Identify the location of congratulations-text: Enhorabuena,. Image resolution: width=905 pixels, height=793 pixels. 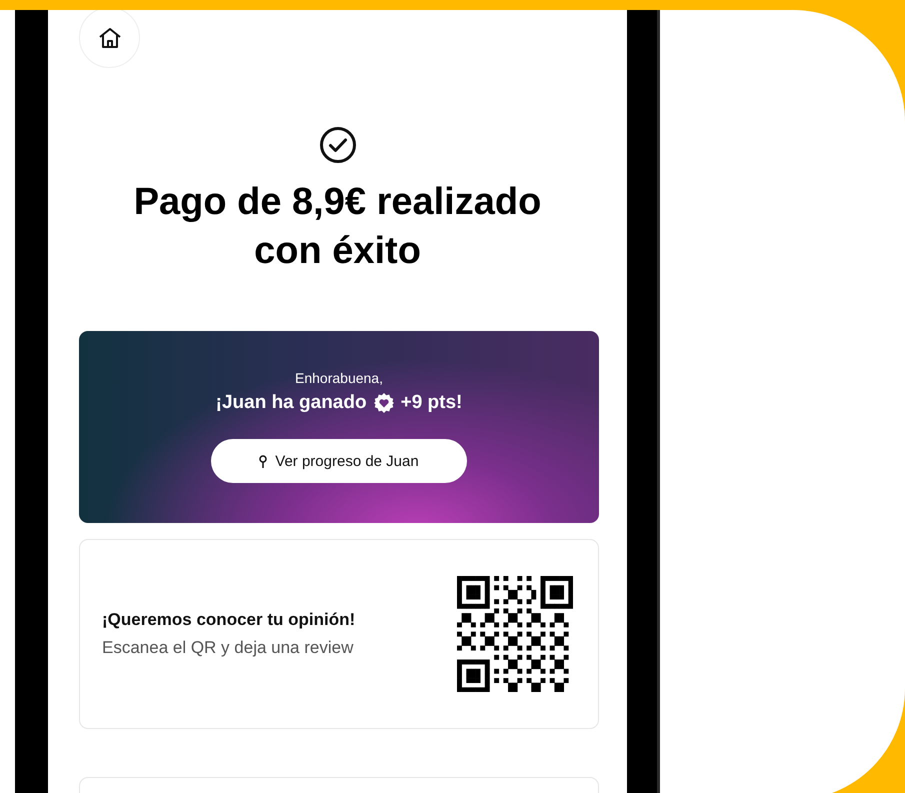
(339, 378).